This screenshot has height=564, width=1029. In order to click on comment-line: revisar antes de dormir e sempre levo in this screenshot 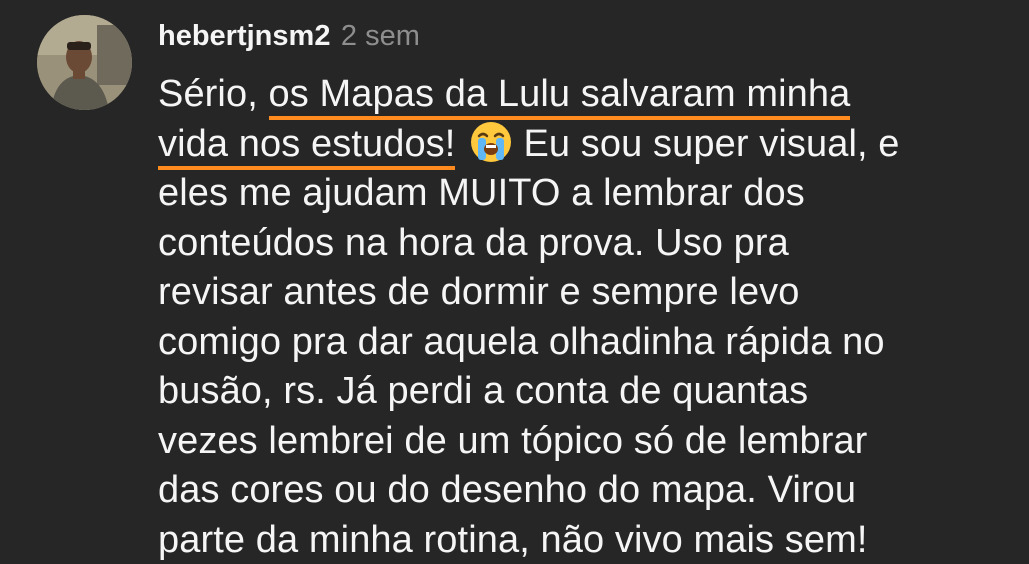, I will do `click(479, 292)`.